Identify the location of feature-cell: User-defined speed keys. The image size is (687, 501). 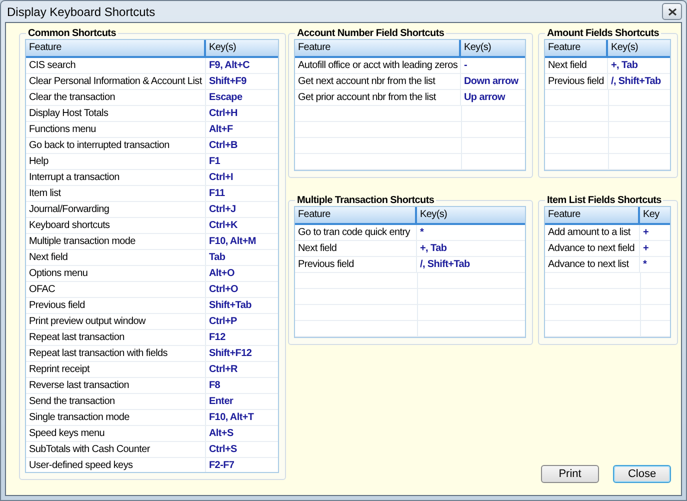
(116, 465).